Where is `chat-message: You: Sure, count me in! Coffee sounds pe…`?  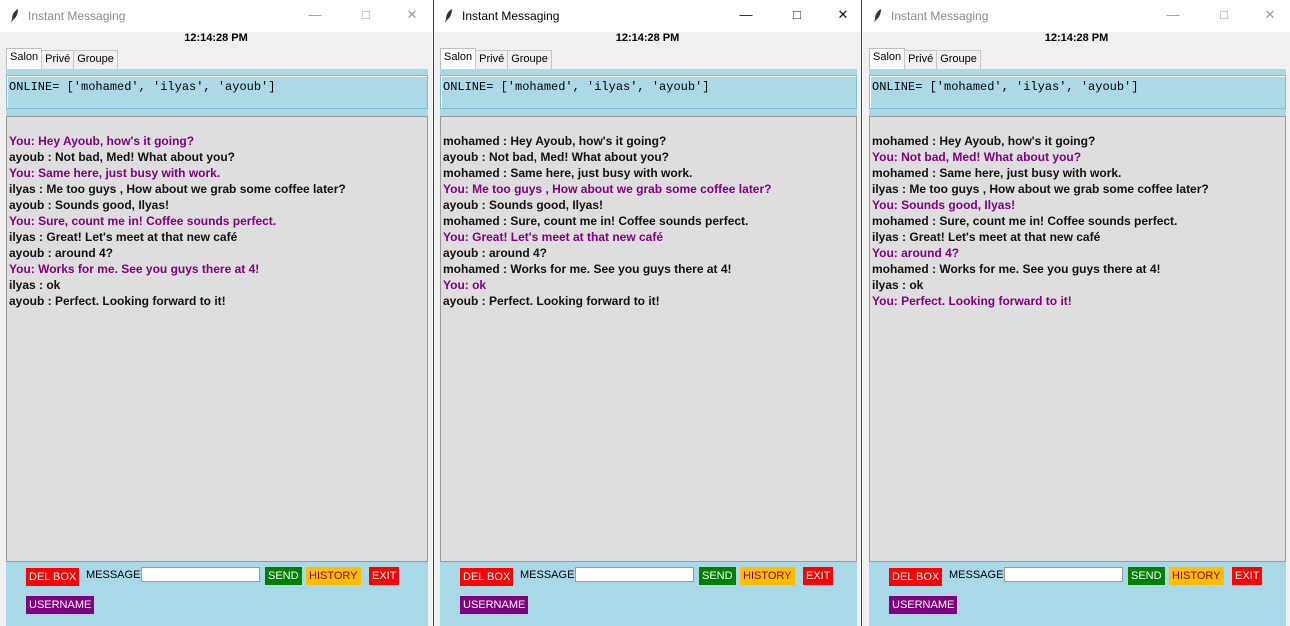 chat-message: You: Sure, count me in! Coffee sounds pe… is located at coordinates (143, 221).